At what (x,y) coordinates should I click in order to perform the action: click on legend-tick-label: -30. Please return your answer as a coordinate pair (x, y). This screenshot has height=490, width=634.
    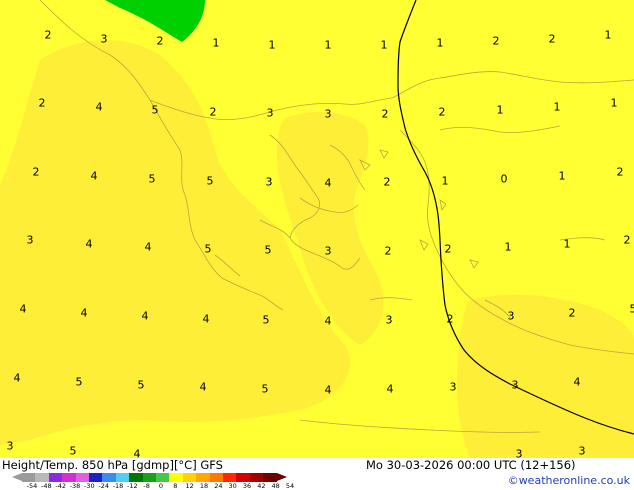
    Looking at the image, I should click on (89, 486).